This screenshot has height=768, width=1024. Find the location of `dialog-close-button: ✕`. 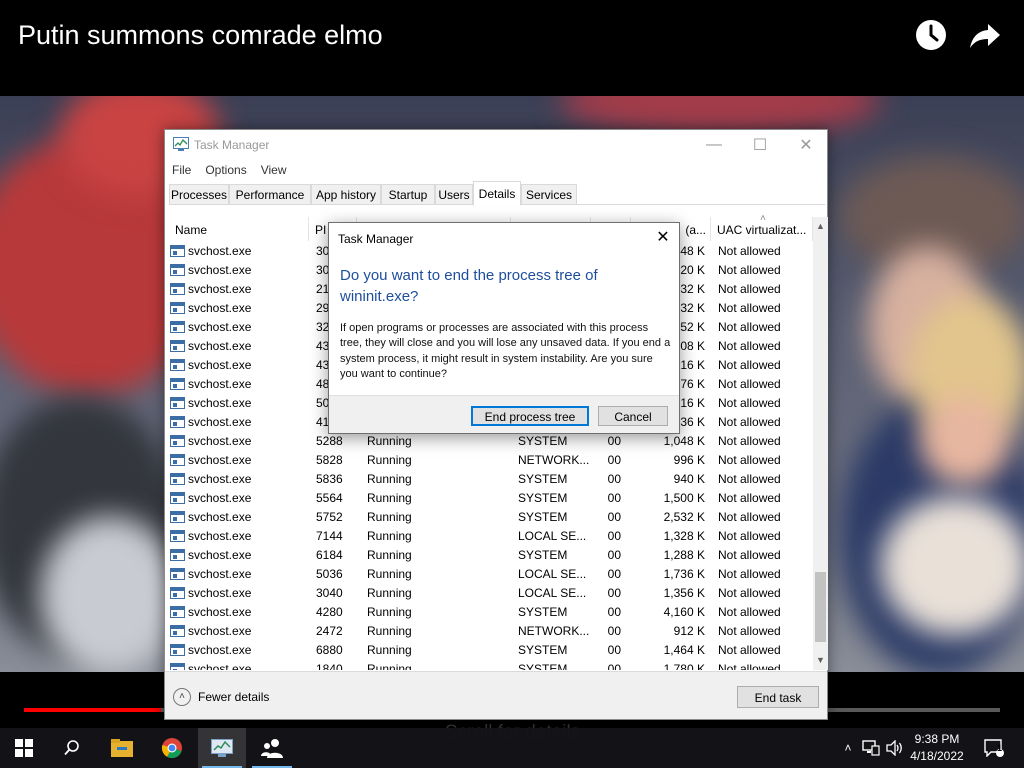

dialog-close-button: ✕ is located at coordinates (663, 238).